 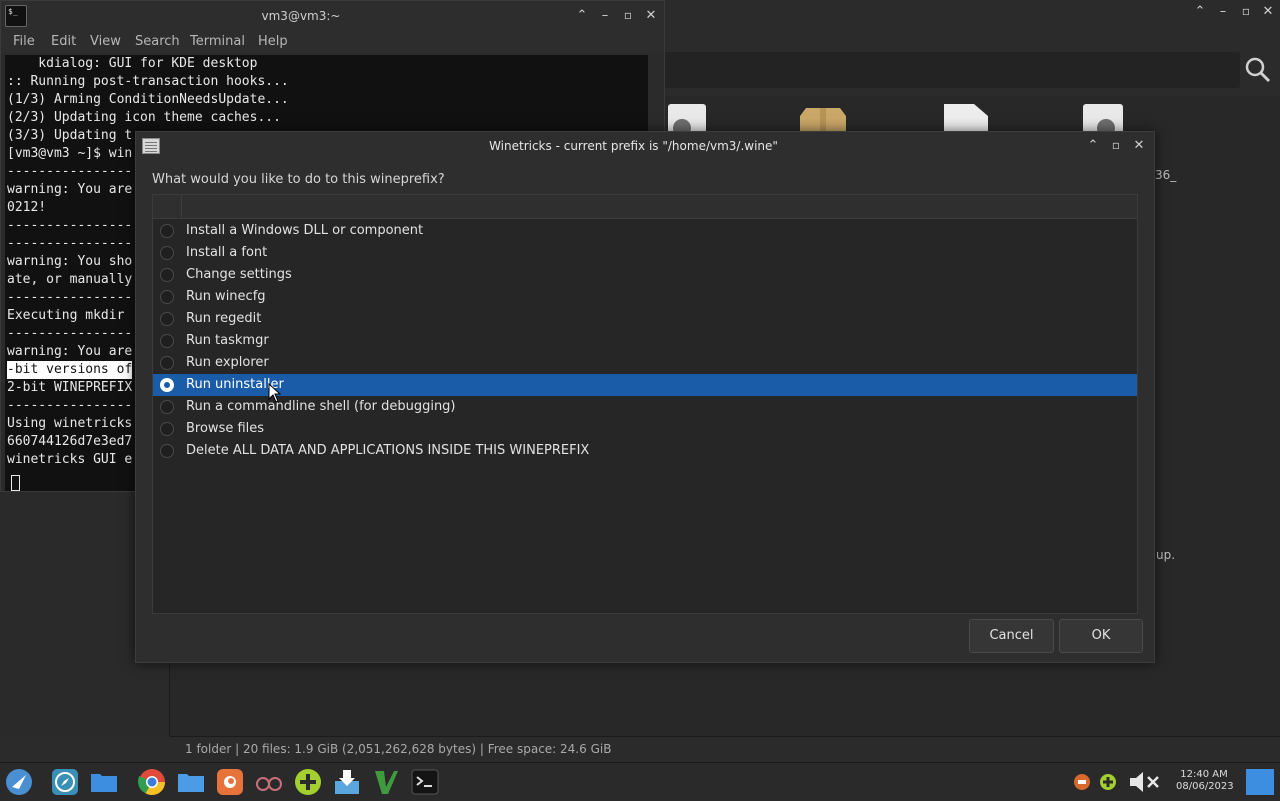 I want to click on clock-time: 12:40 AM, so click(x=1204, y=774).